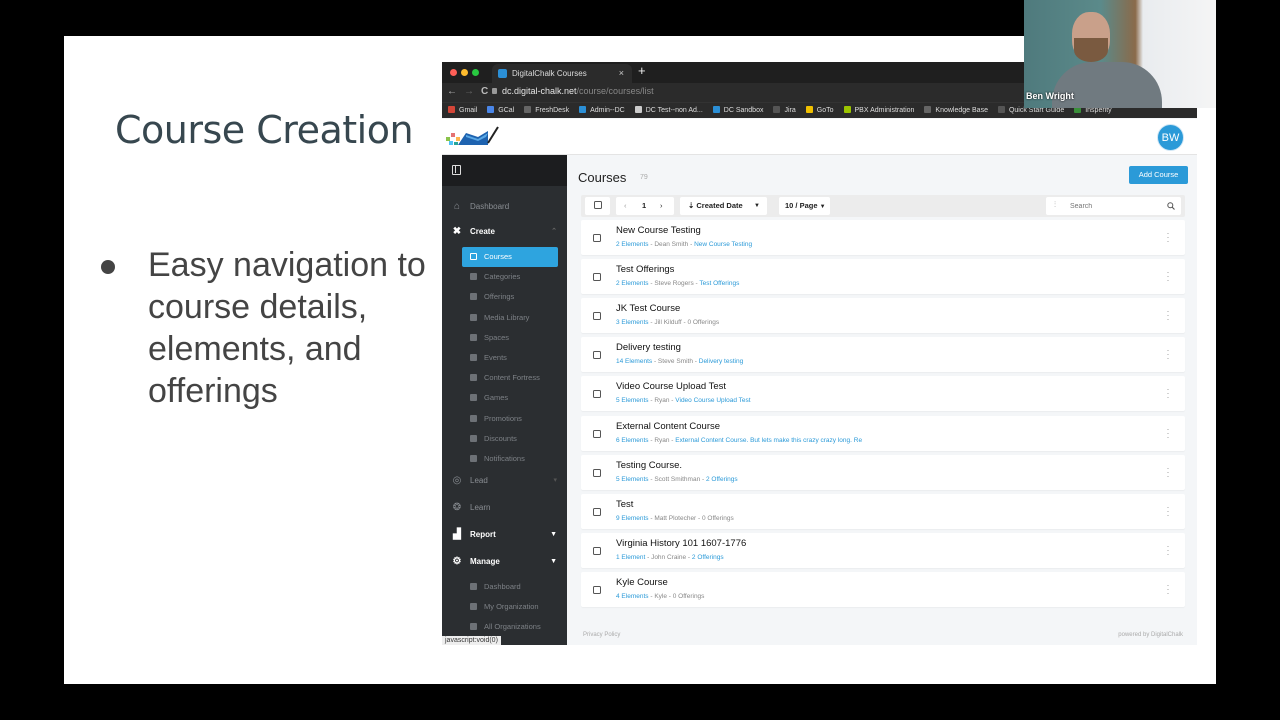 The height and width of the screenshot is (720, 1280). Describe the element at coordinates (453, 72) in the screenshot. I see `close-window-button` at that location.